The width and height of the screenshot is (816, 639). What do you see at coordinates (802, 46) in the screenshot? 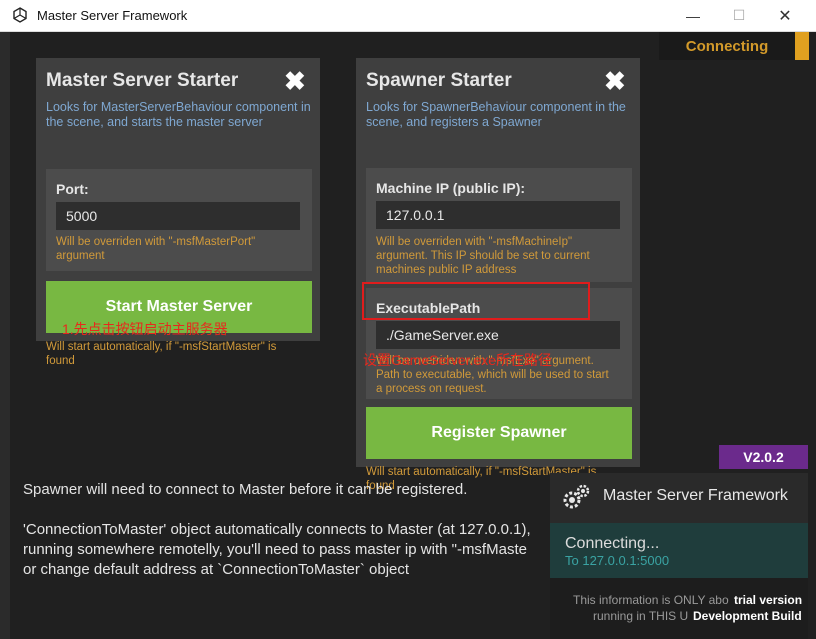
I see `top-status-accent` at bounding box center [802, 46].